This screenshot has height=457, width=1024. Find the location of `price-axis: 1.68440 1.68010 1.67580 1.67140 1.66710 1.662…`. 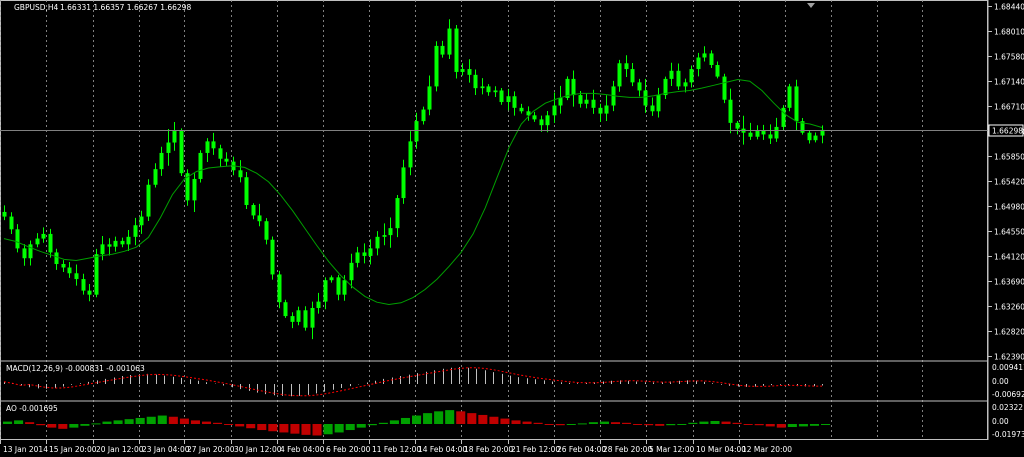

price-axis: 1.68440 1.68010 1.67580 1.67140 1.66710 1.662… is located at coordinates (1006, 182).